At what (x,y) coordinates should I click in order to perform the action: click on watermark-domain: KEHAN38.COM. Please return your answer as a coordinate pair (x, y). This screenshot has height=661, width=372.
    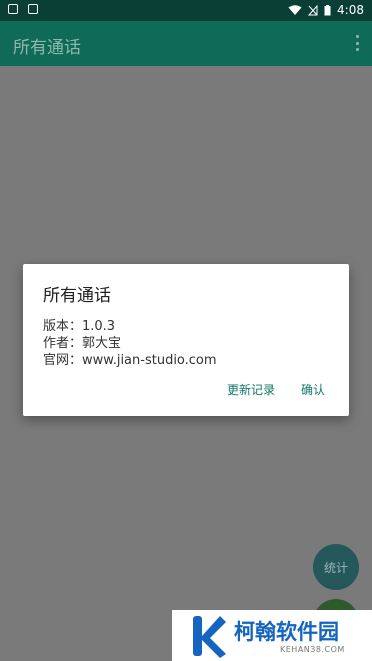
    Looking at the image, I should click on (312, 649).